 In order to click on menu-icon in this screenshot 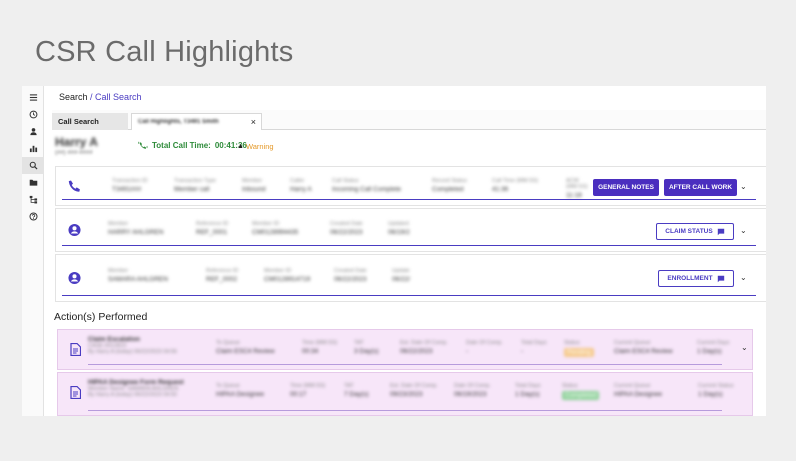, I will do `click(33, 97)`.